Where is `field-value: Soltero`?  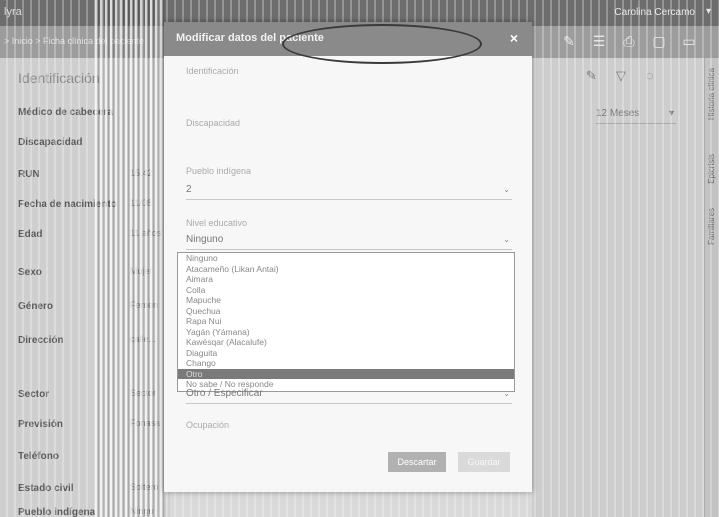 field-value: Soltero is located at coordinates (144, 487).